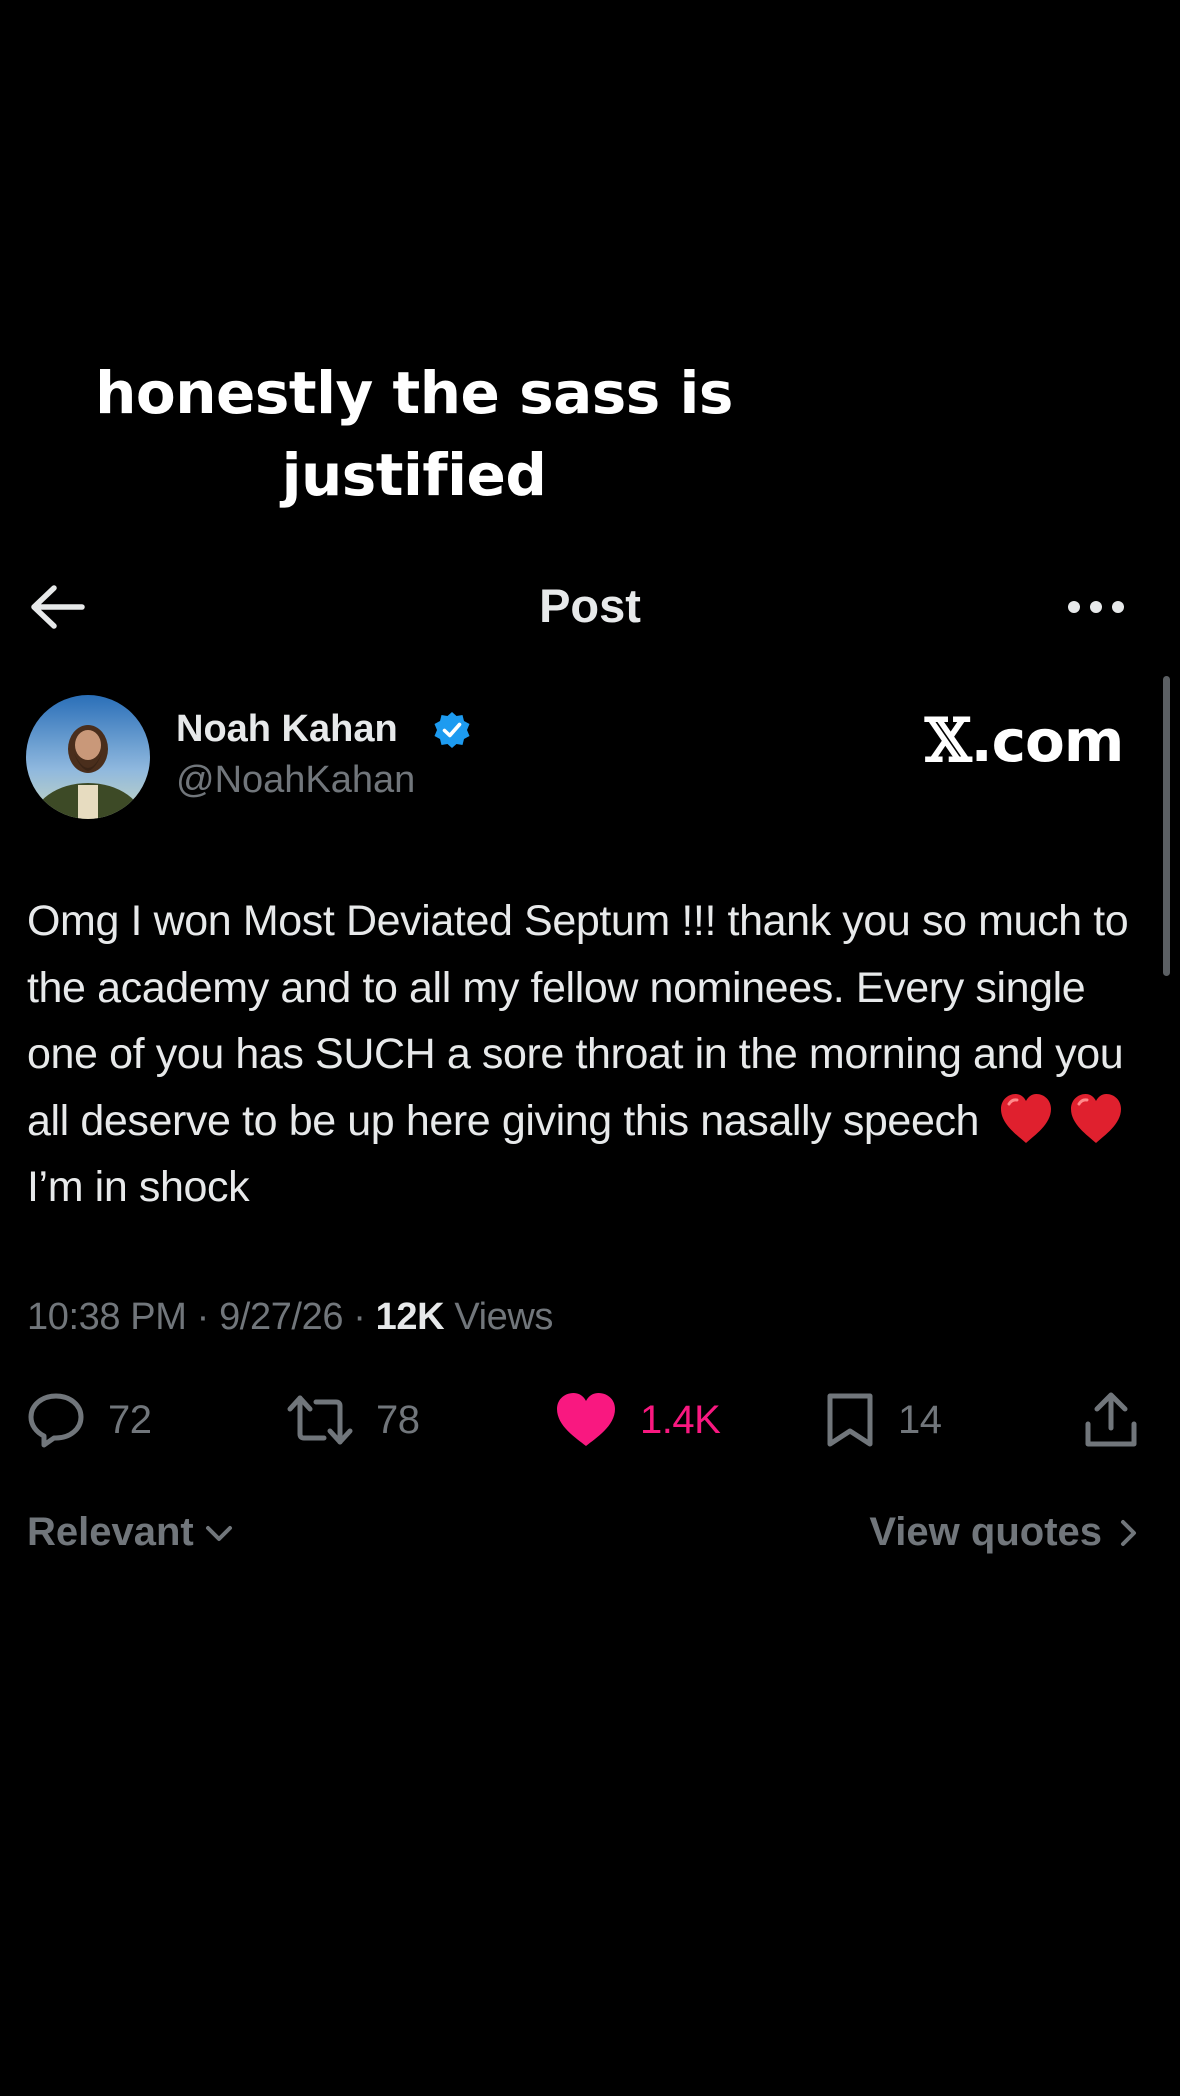 This screenshot has width=1180, height=2096. Describe the element at coordinates (414, 475) in the screenshot. I see `caption-line-2: justified` at that location.